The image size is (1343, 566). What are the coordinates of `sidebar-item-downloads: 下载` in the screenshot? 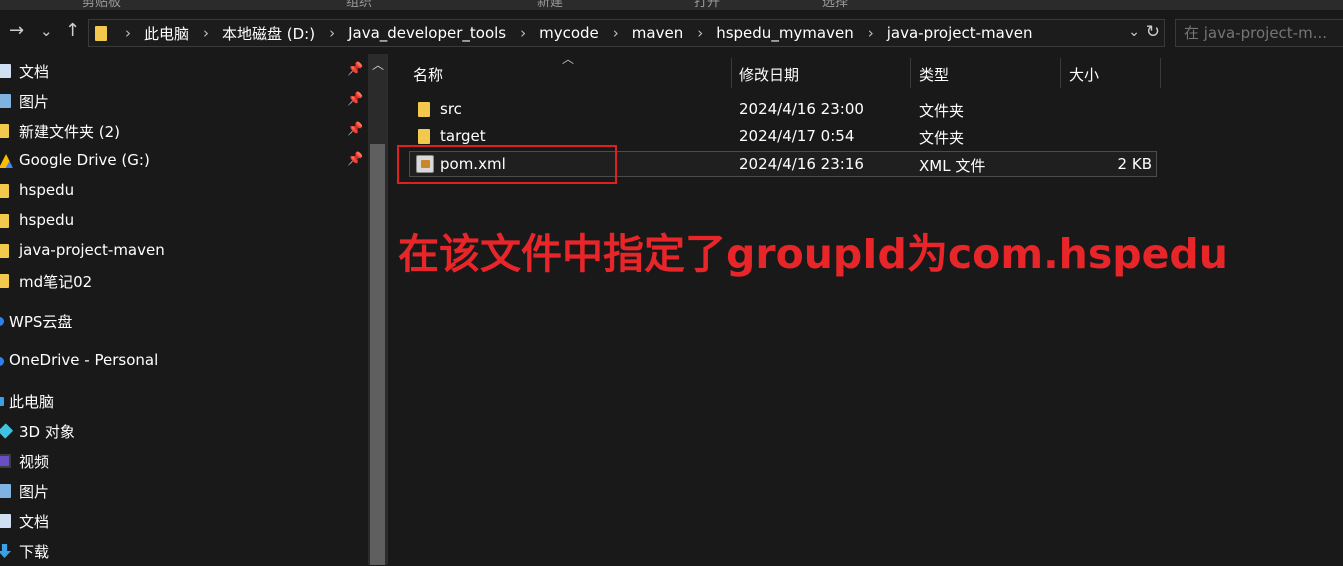 It's located at (183, 551).